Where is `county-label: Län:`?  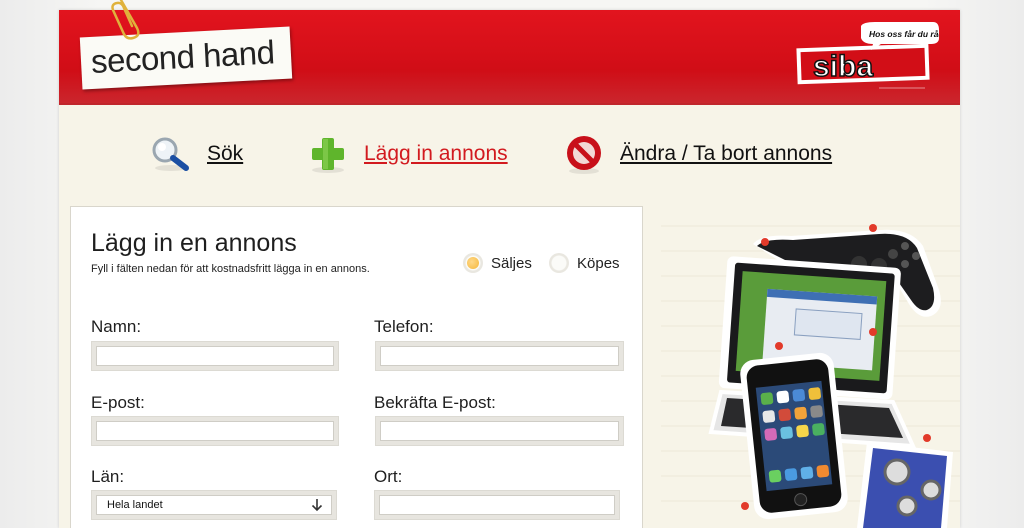
county-label: Län: is located at coordinates (108, 476).